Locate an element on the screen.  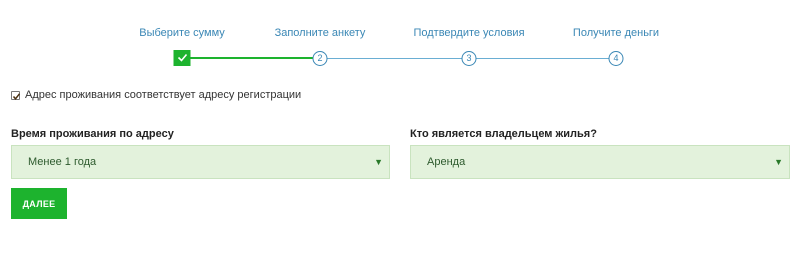
housing-owner-label: Кто является владельцем жилья? is located at coordinates (503, 134).